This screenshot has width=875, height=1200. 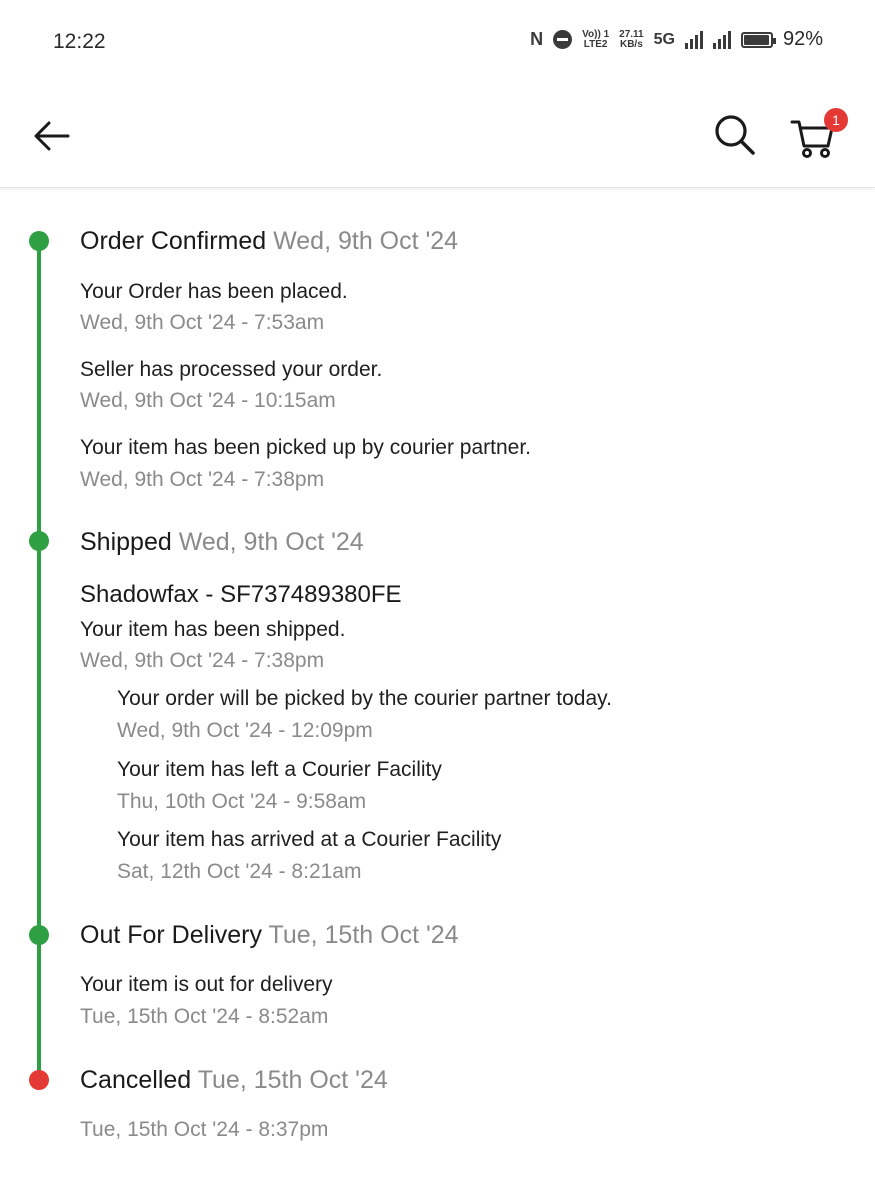 I want to click on arrow-left-icon, so click(x=52, y=136).